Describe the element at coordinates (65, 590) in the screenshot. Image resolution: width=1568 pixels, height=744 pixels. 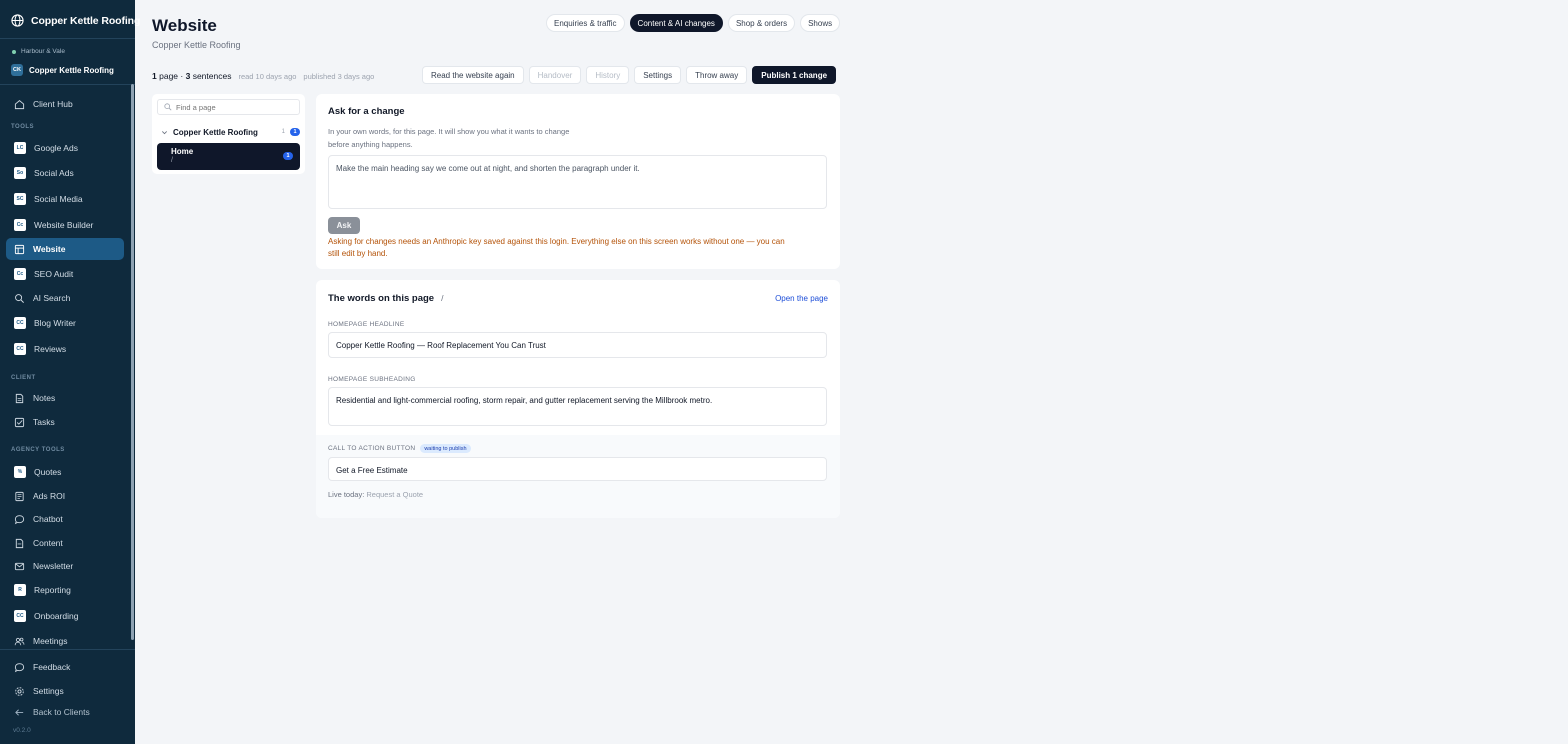
I see `sidebar-item-reporting: R Reporting` at that location.